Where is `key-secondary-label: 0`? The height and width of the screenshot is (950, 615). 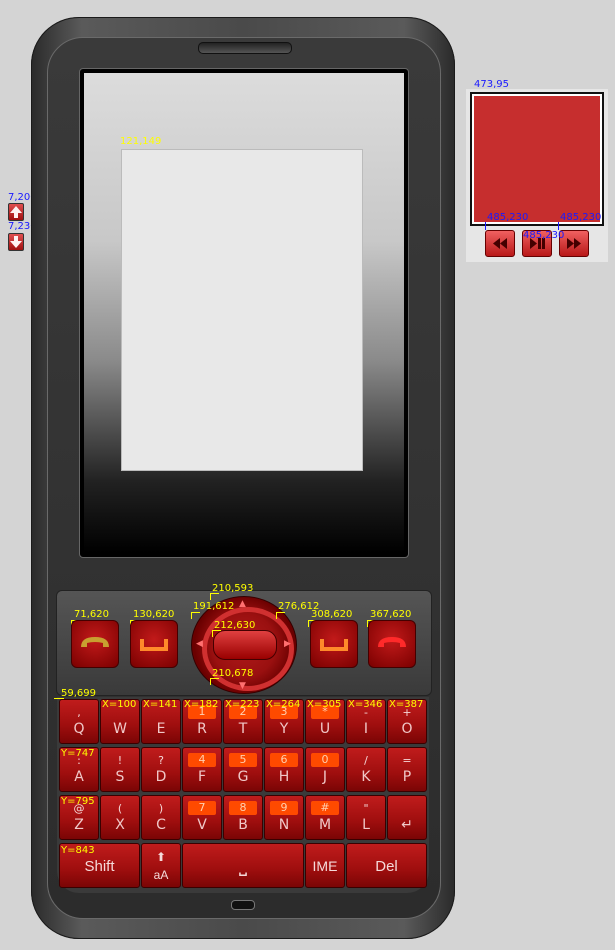 key-secondary-label: 0 is located at coordinates (325, 760).